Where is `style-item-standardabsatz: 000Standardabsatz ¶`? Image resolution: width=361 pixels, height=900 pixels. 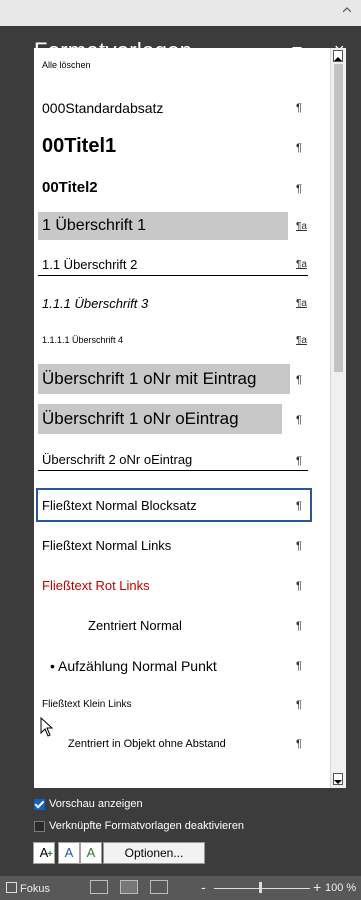
style-item-standardabsatz: 000Standardabsatz ¶ is located at coordinates (182, 108).